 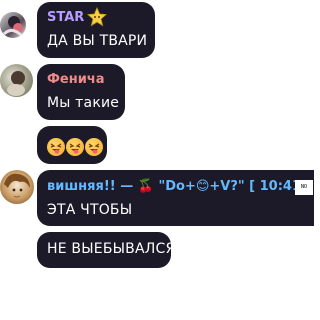 I want to click on message-bubble: Фенича Мы такие, so click(x=81, y=92).